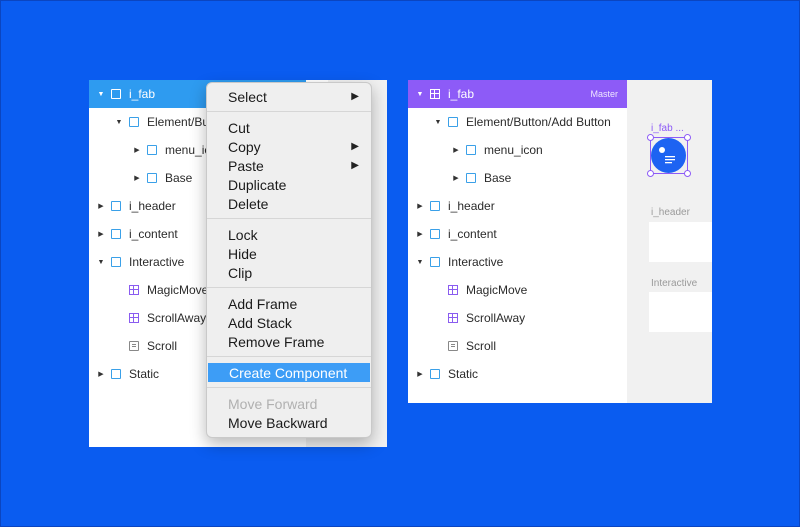  I want to click on resize-handle-top-left, so click(650, 137).